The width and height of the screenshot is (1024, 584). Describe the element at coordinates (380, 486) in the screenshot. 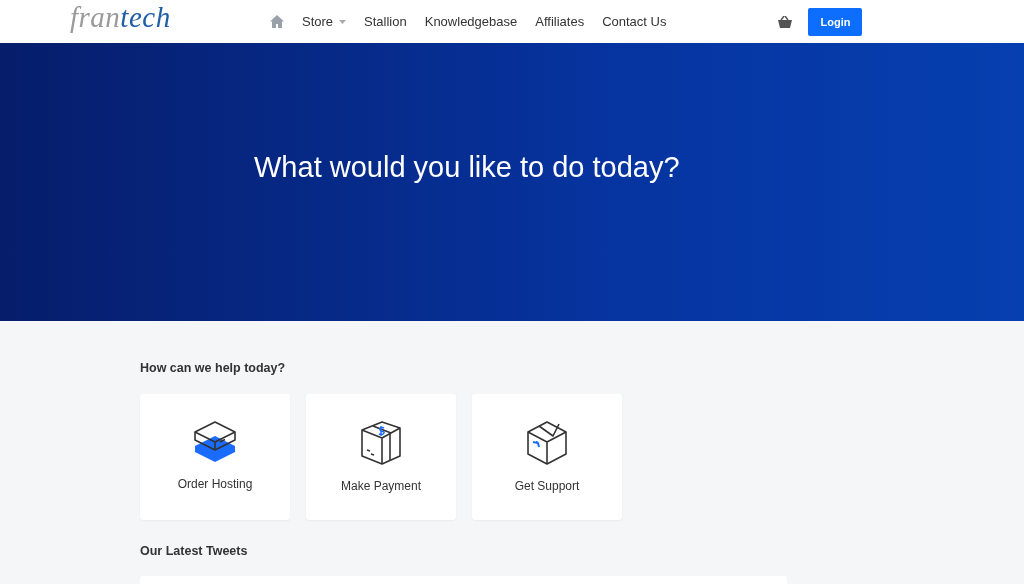

I see `card-label: Make Payment` at that location.